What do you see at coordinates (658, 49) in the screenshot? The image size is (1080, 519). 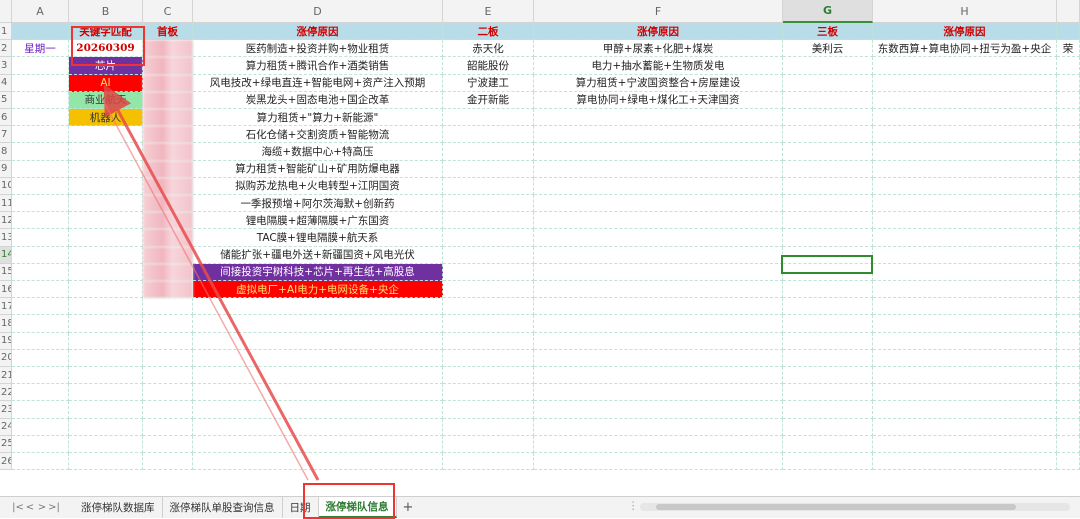 I see `cell-f2: 甲醇+尿素+化肥+煤炭` at bounding box center [658, 49].